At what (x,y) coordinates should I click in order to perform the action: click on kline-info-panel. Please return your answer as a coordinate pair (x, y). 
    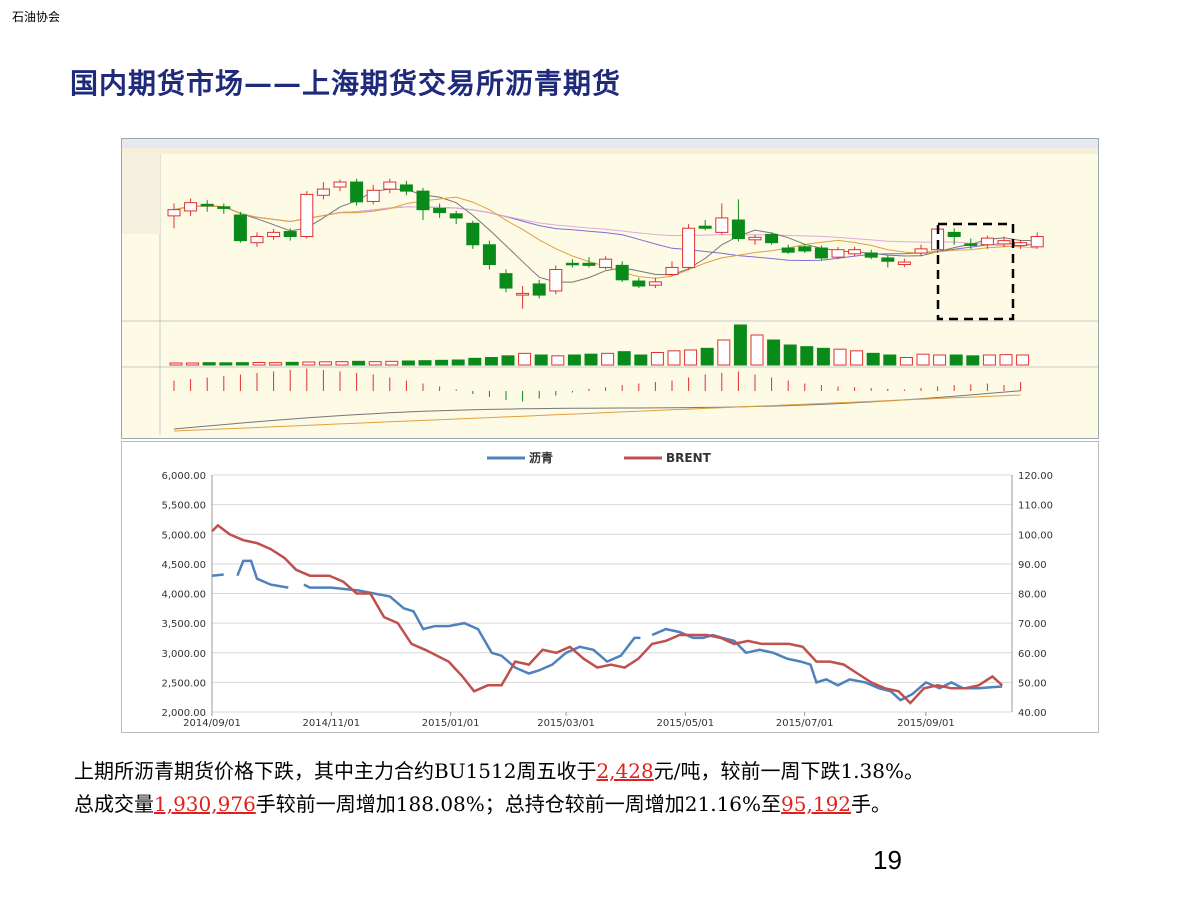
    Looking at the image, I should click on (141, 194).